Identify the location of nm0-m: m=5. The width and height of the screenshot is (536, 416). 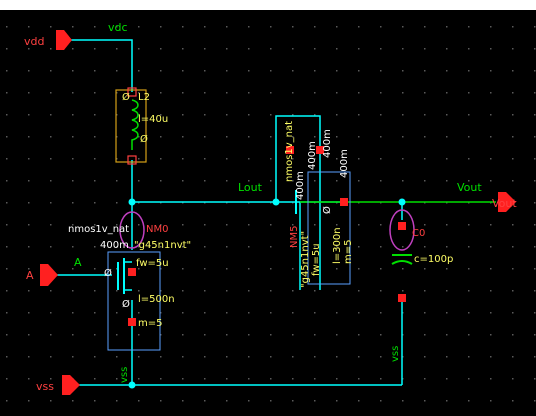
(150, 323).